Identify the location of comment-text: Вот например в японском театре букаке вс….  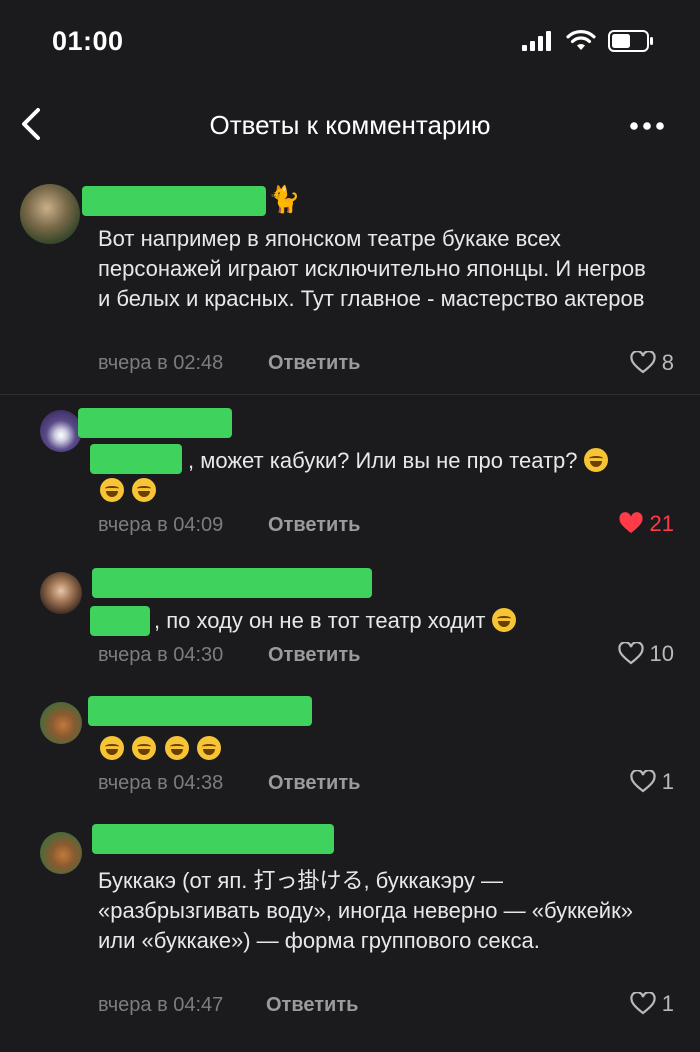
(372, 268).